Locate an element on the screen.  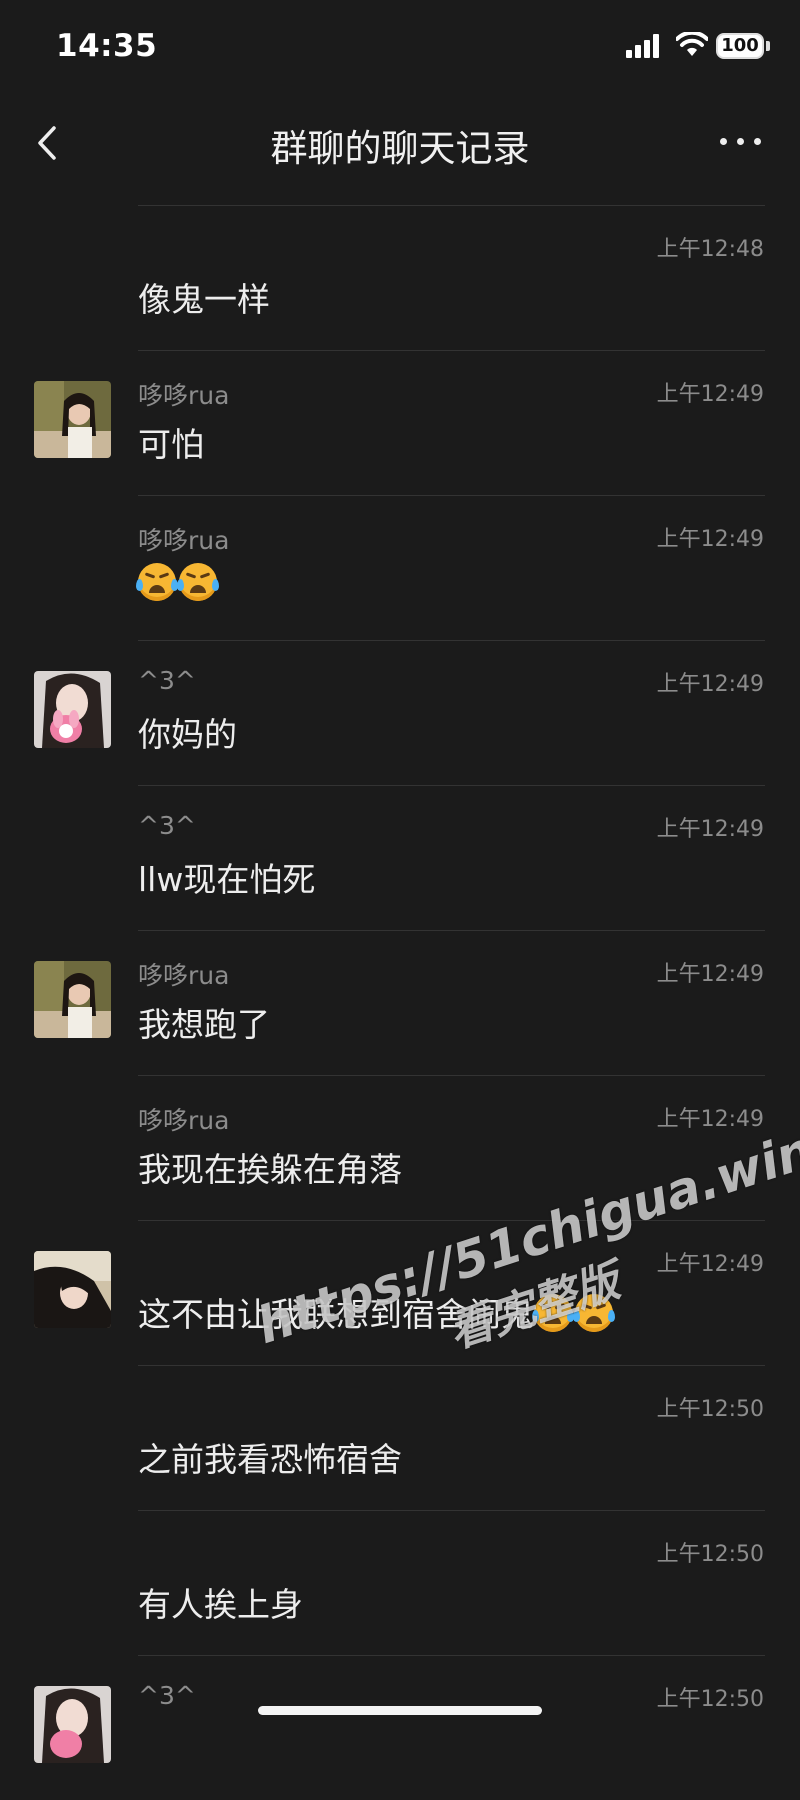
cellular-signal-icon is located at coordinates (642, 46).